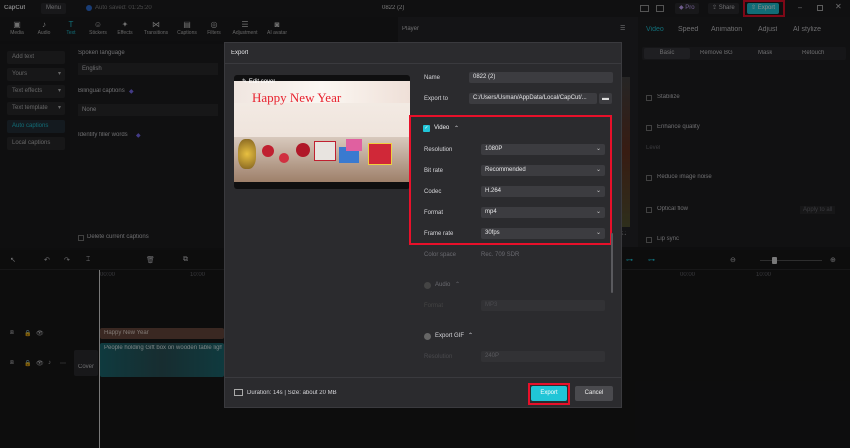 Image resolution: width=850 pixels, height=448 pixels. What do you see at coordinates (238, 392) in the screenshot?
I see `film-icon` at bounding box center [238, 392].